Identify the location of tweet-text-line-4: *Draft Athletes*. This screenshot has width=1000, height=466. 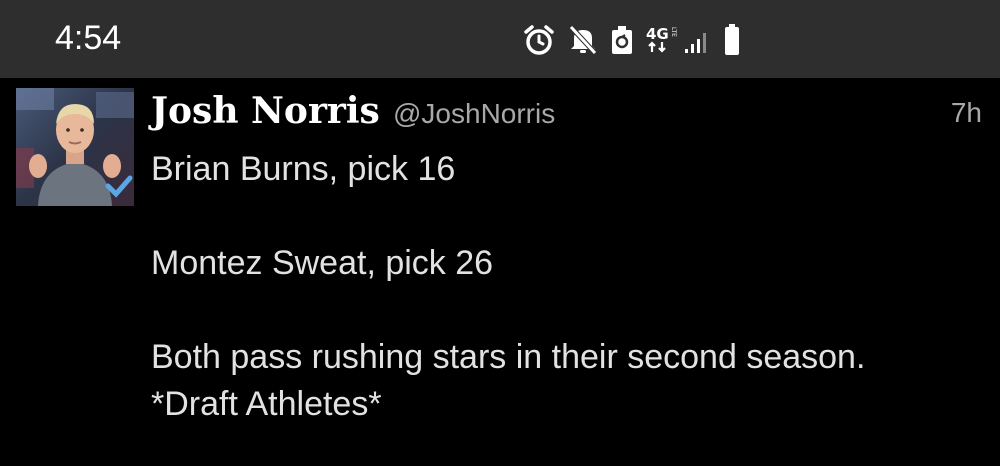
(266, 404).